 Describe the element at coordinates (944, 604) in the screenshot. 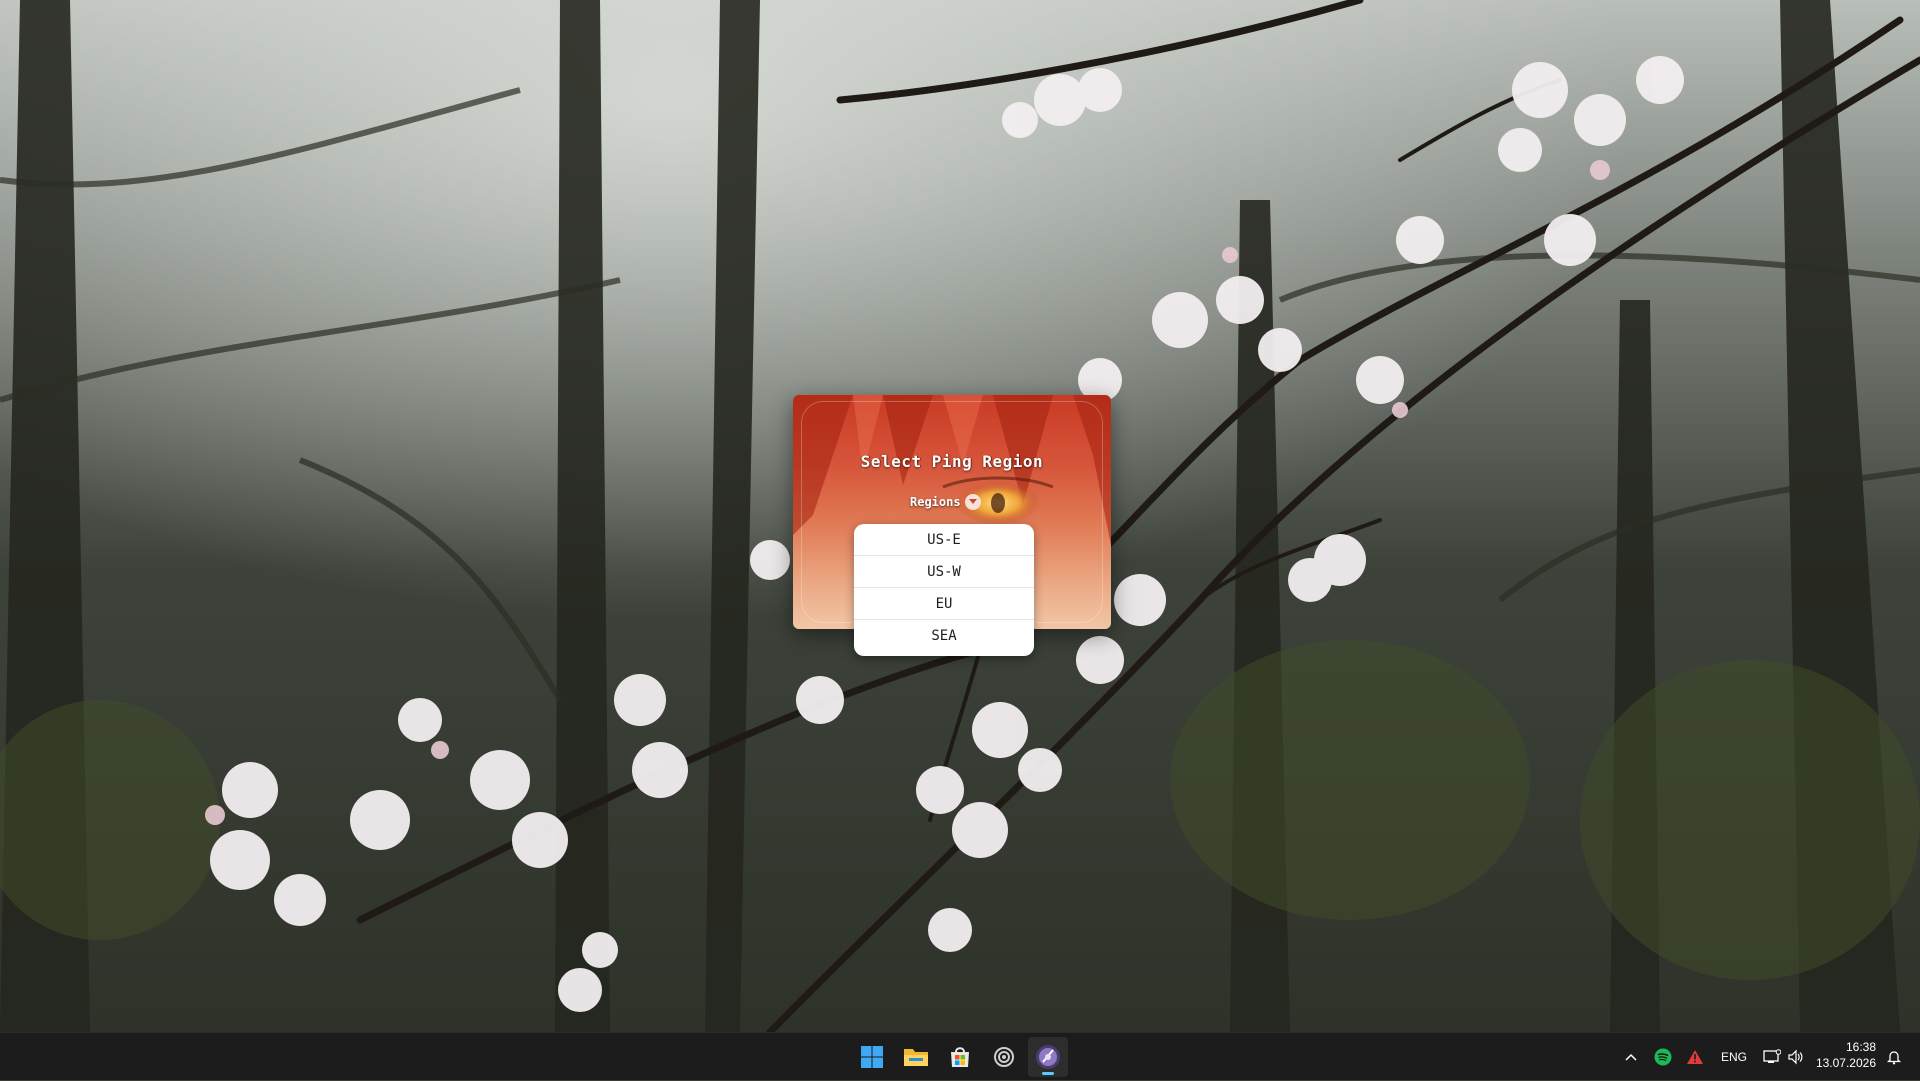

I see `region-option-eu: EU` at that location.